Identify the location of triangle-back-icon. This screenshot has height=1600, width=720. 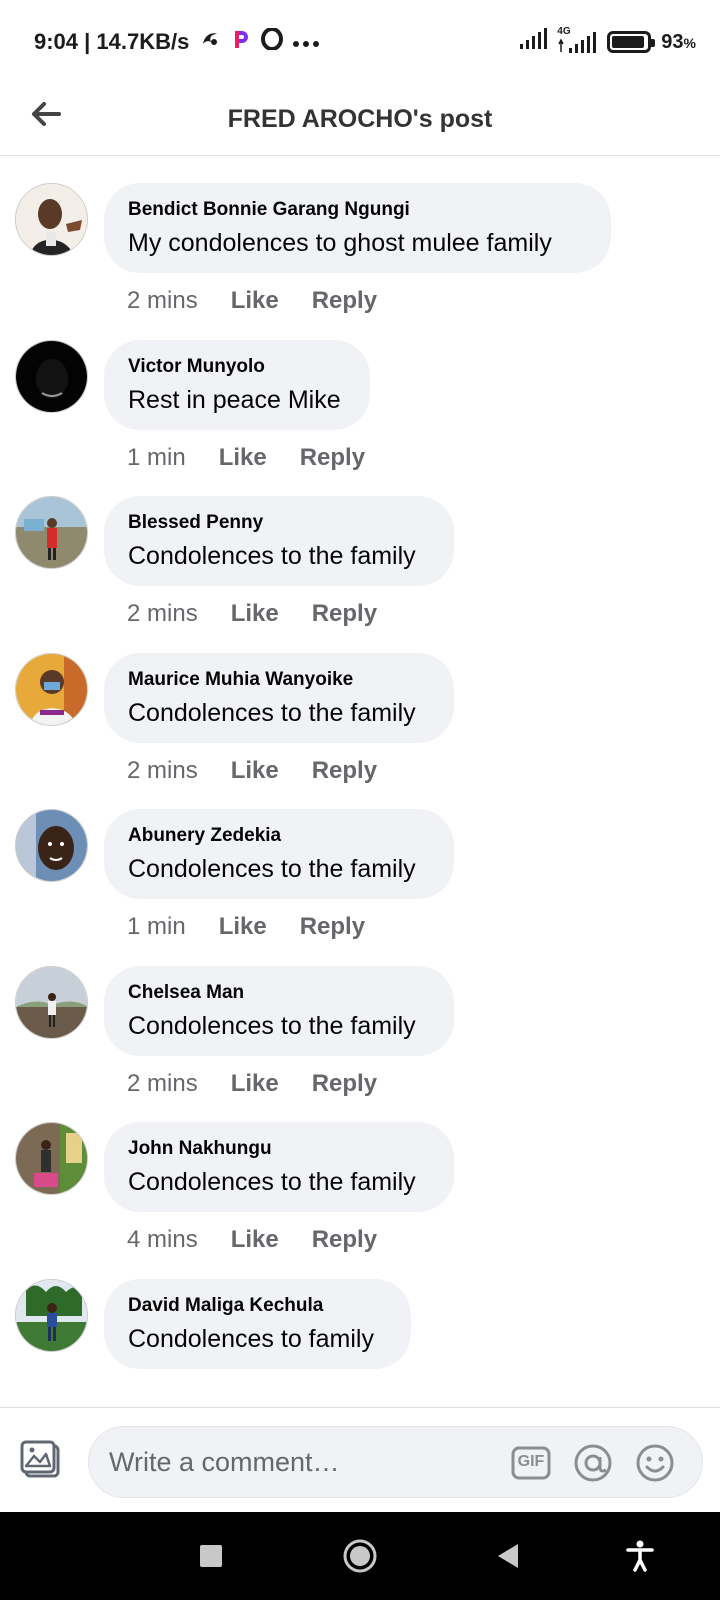
(508, 1556).